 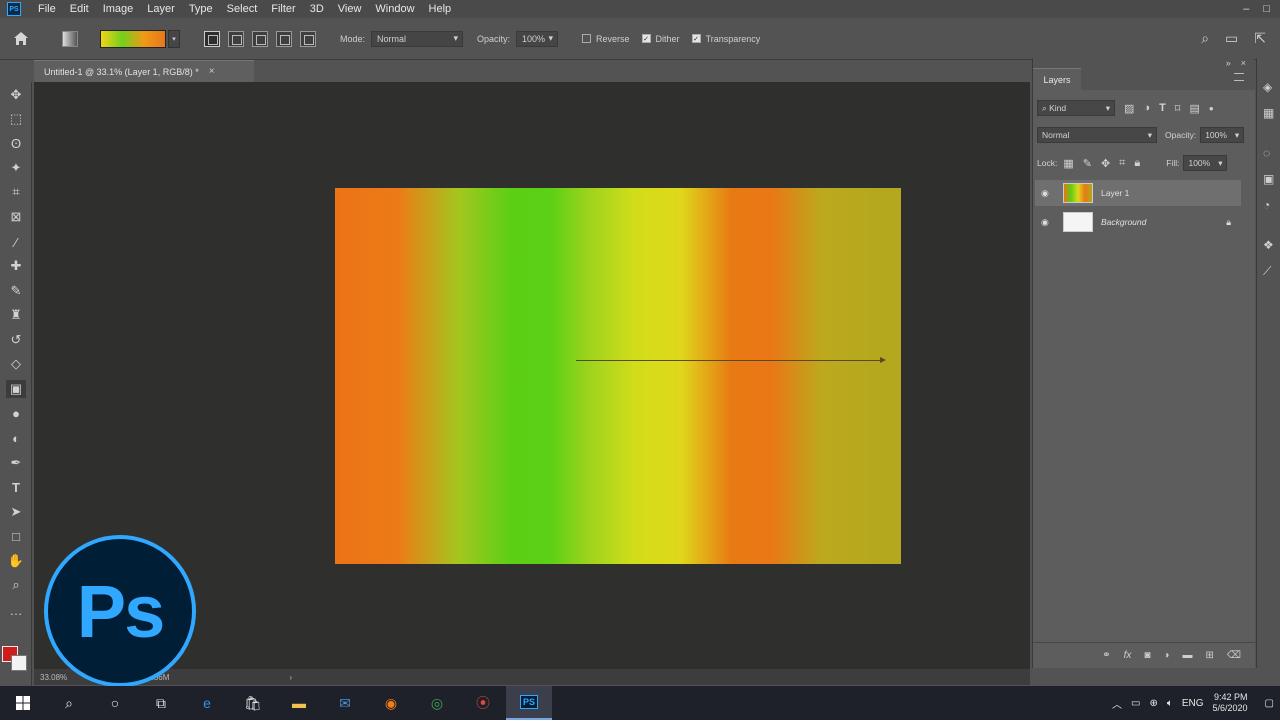 What do you see at coordinates (290, 677) in the screenshot?
I see `status-arrow-icon: ›` at bounding box center [290, 677].